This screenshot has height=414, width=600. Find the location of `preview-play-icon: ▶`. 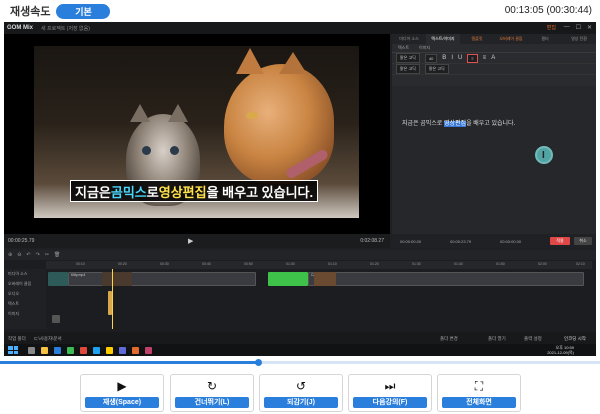

preview-play-icon: ▶ is located at coordinates (190, 241).